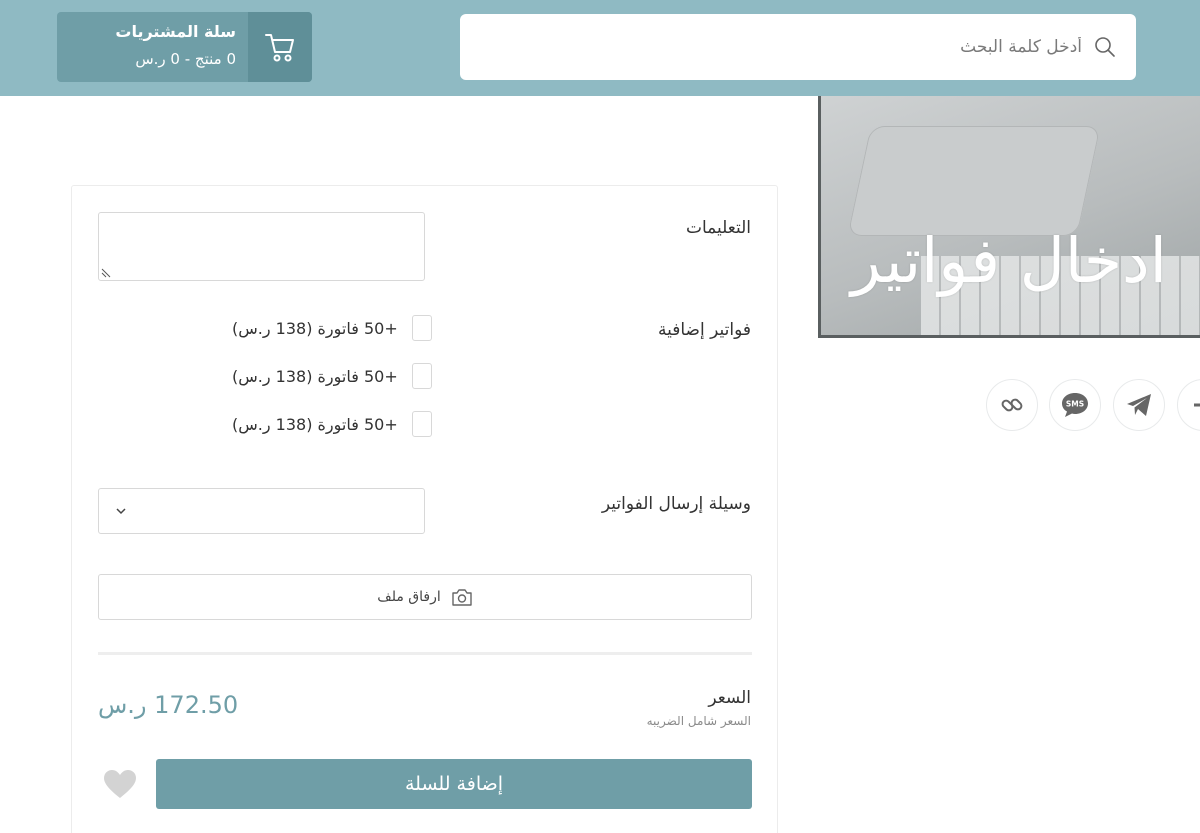 Image resolution: width=1200 pixels, height=833 pixels. What do you see at coordinates (1197, 405) in the screenshot?
I see `plus-icon` at bounding box center [1197, 405].